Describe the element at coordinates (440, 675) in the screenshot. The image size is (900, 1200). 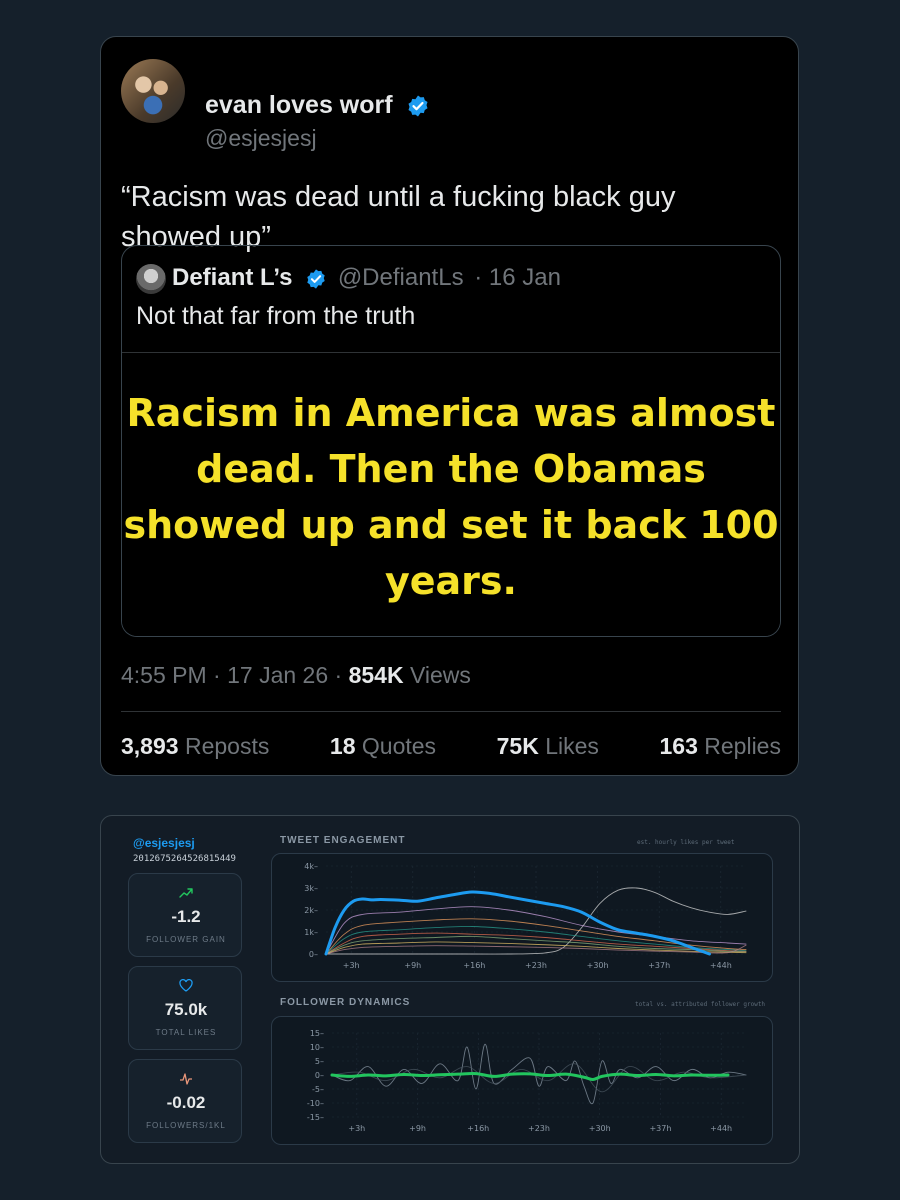
I see `views-label: Views` at that location.